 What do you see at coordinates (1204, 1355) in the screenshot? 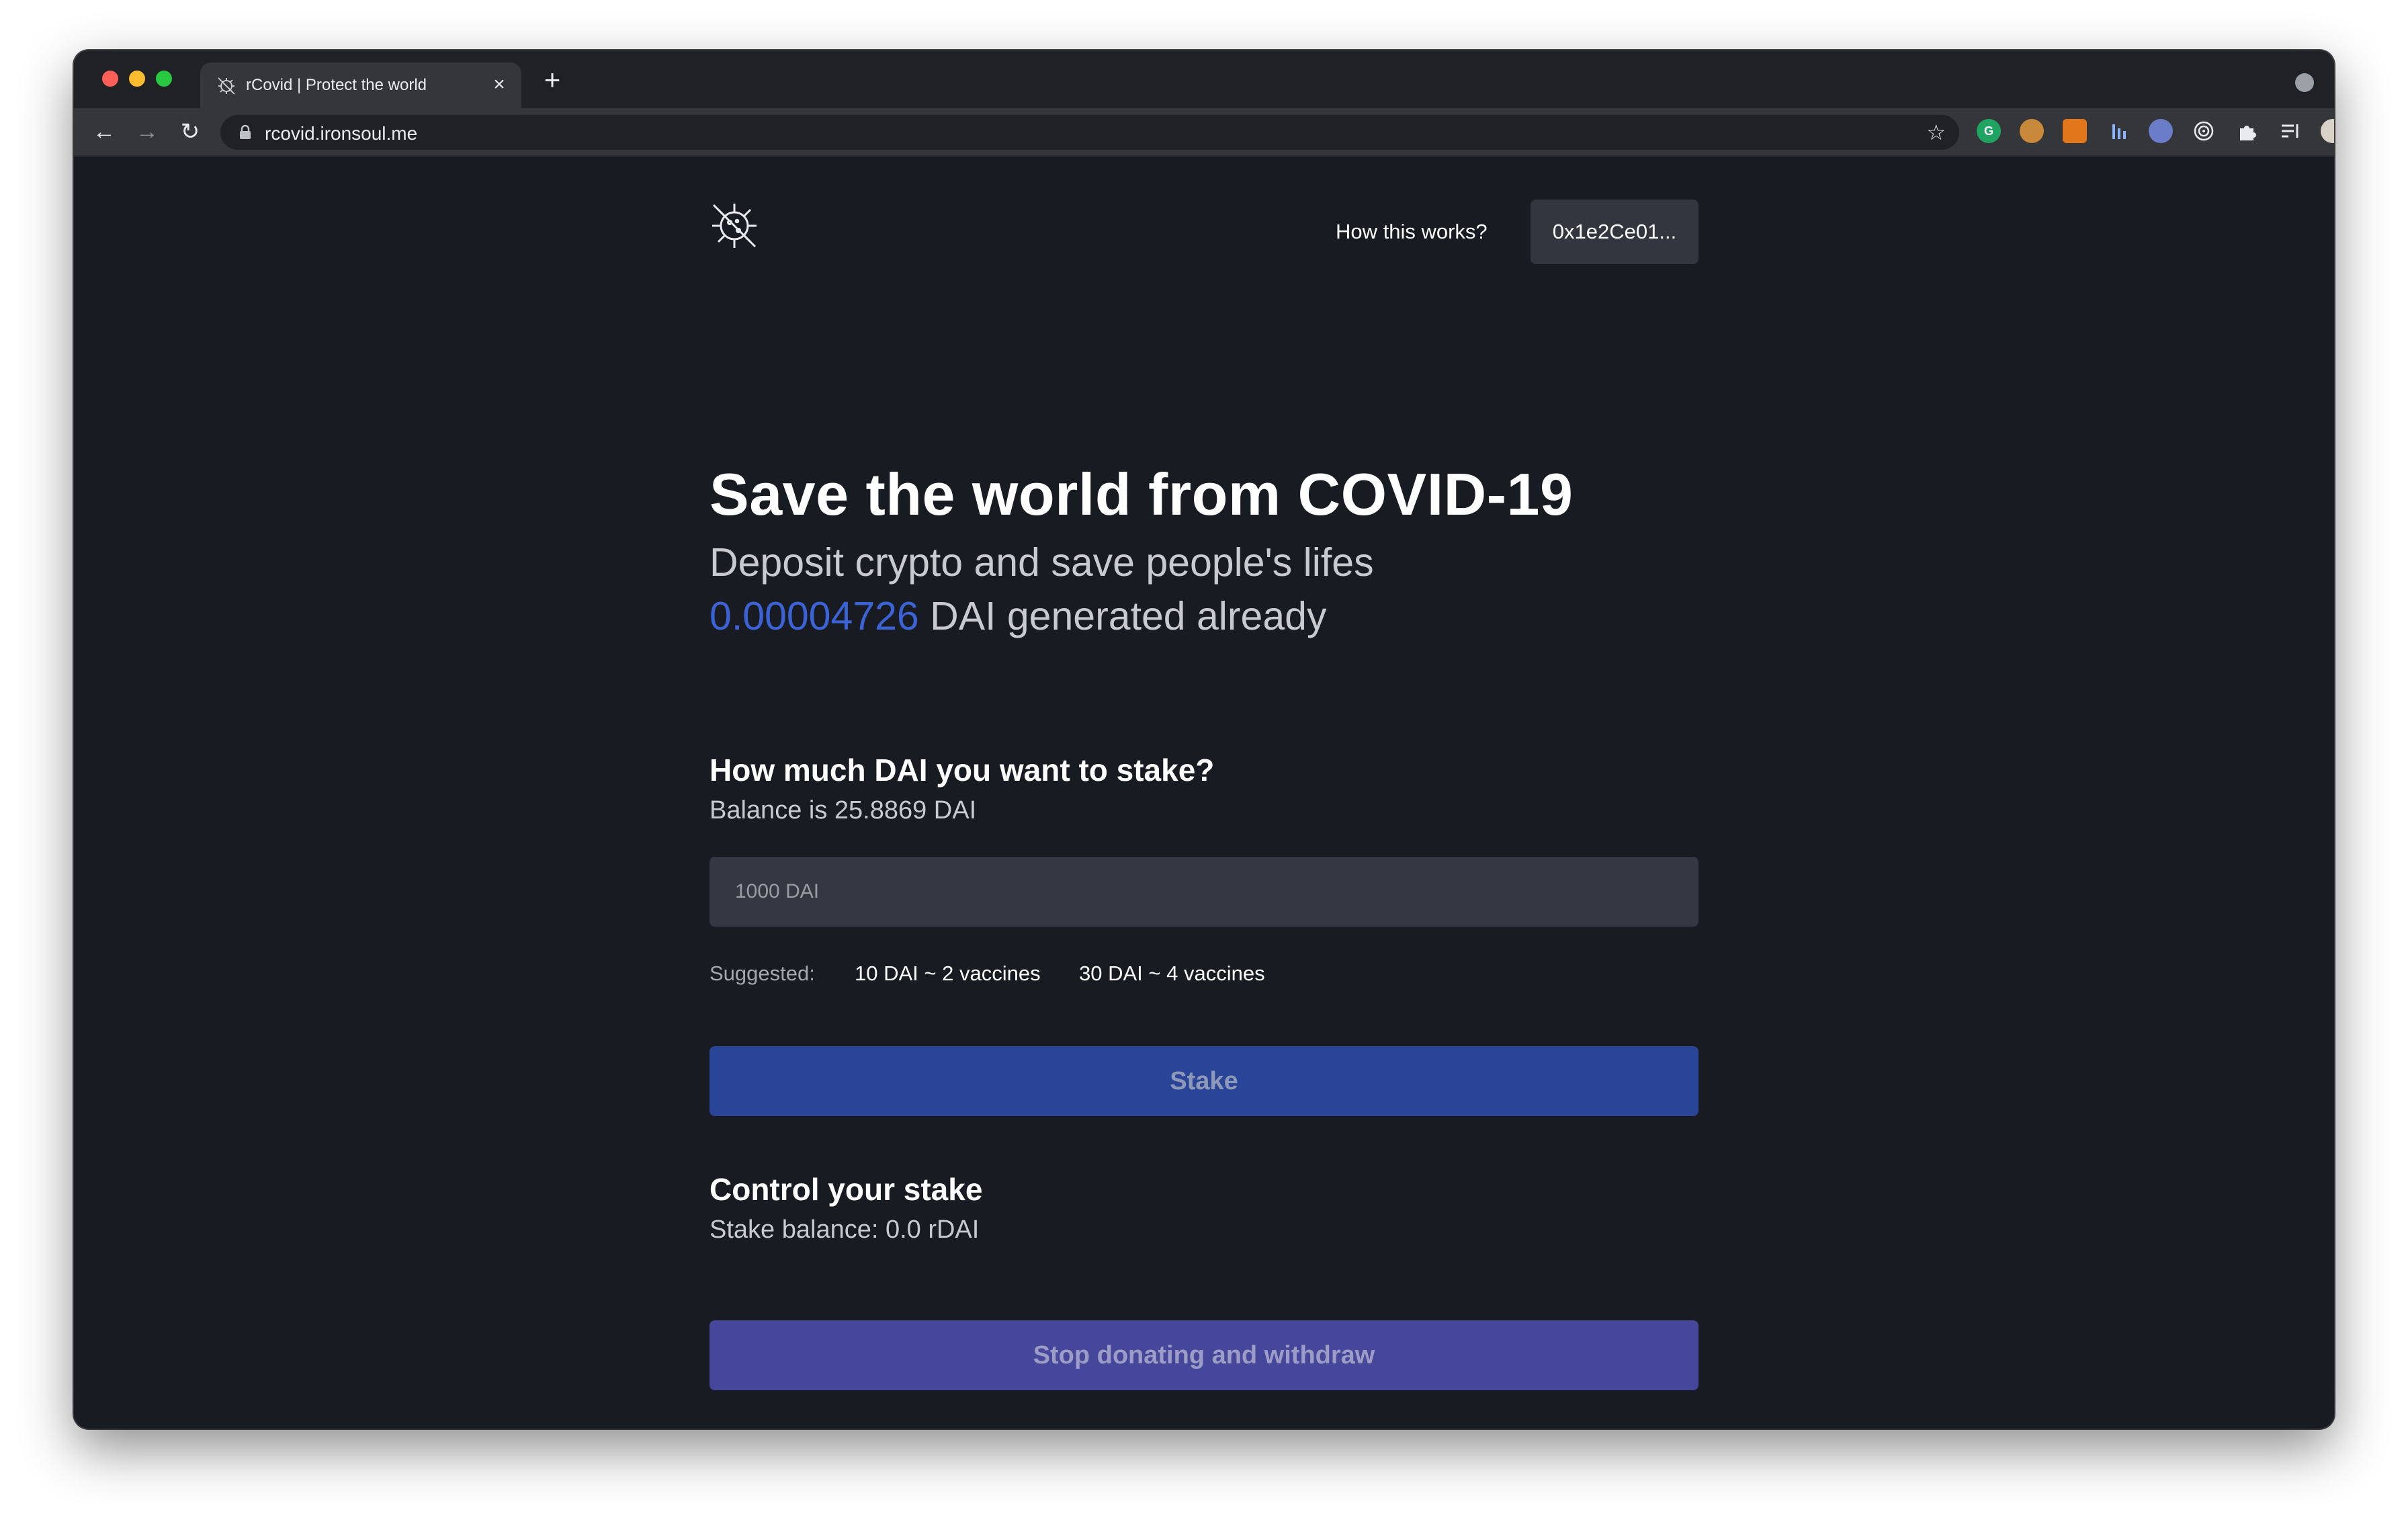
I see `withdraw-button: Stop donating and withdraw` at bounding box center [1204, 1355].